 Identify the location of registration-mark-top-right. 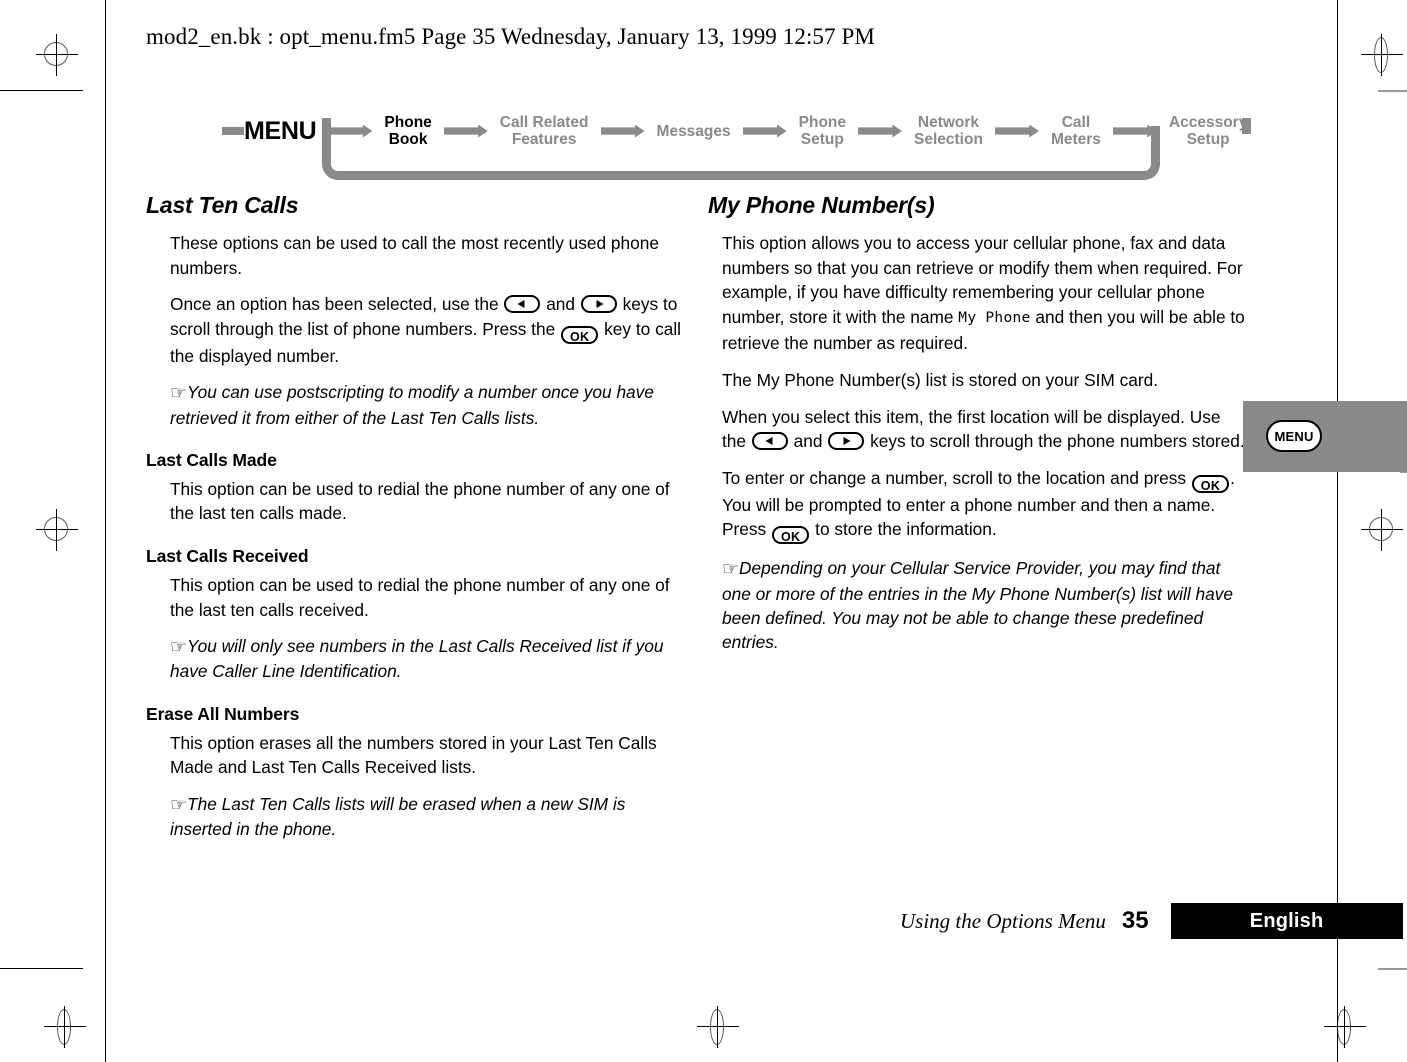
(1382, 55).